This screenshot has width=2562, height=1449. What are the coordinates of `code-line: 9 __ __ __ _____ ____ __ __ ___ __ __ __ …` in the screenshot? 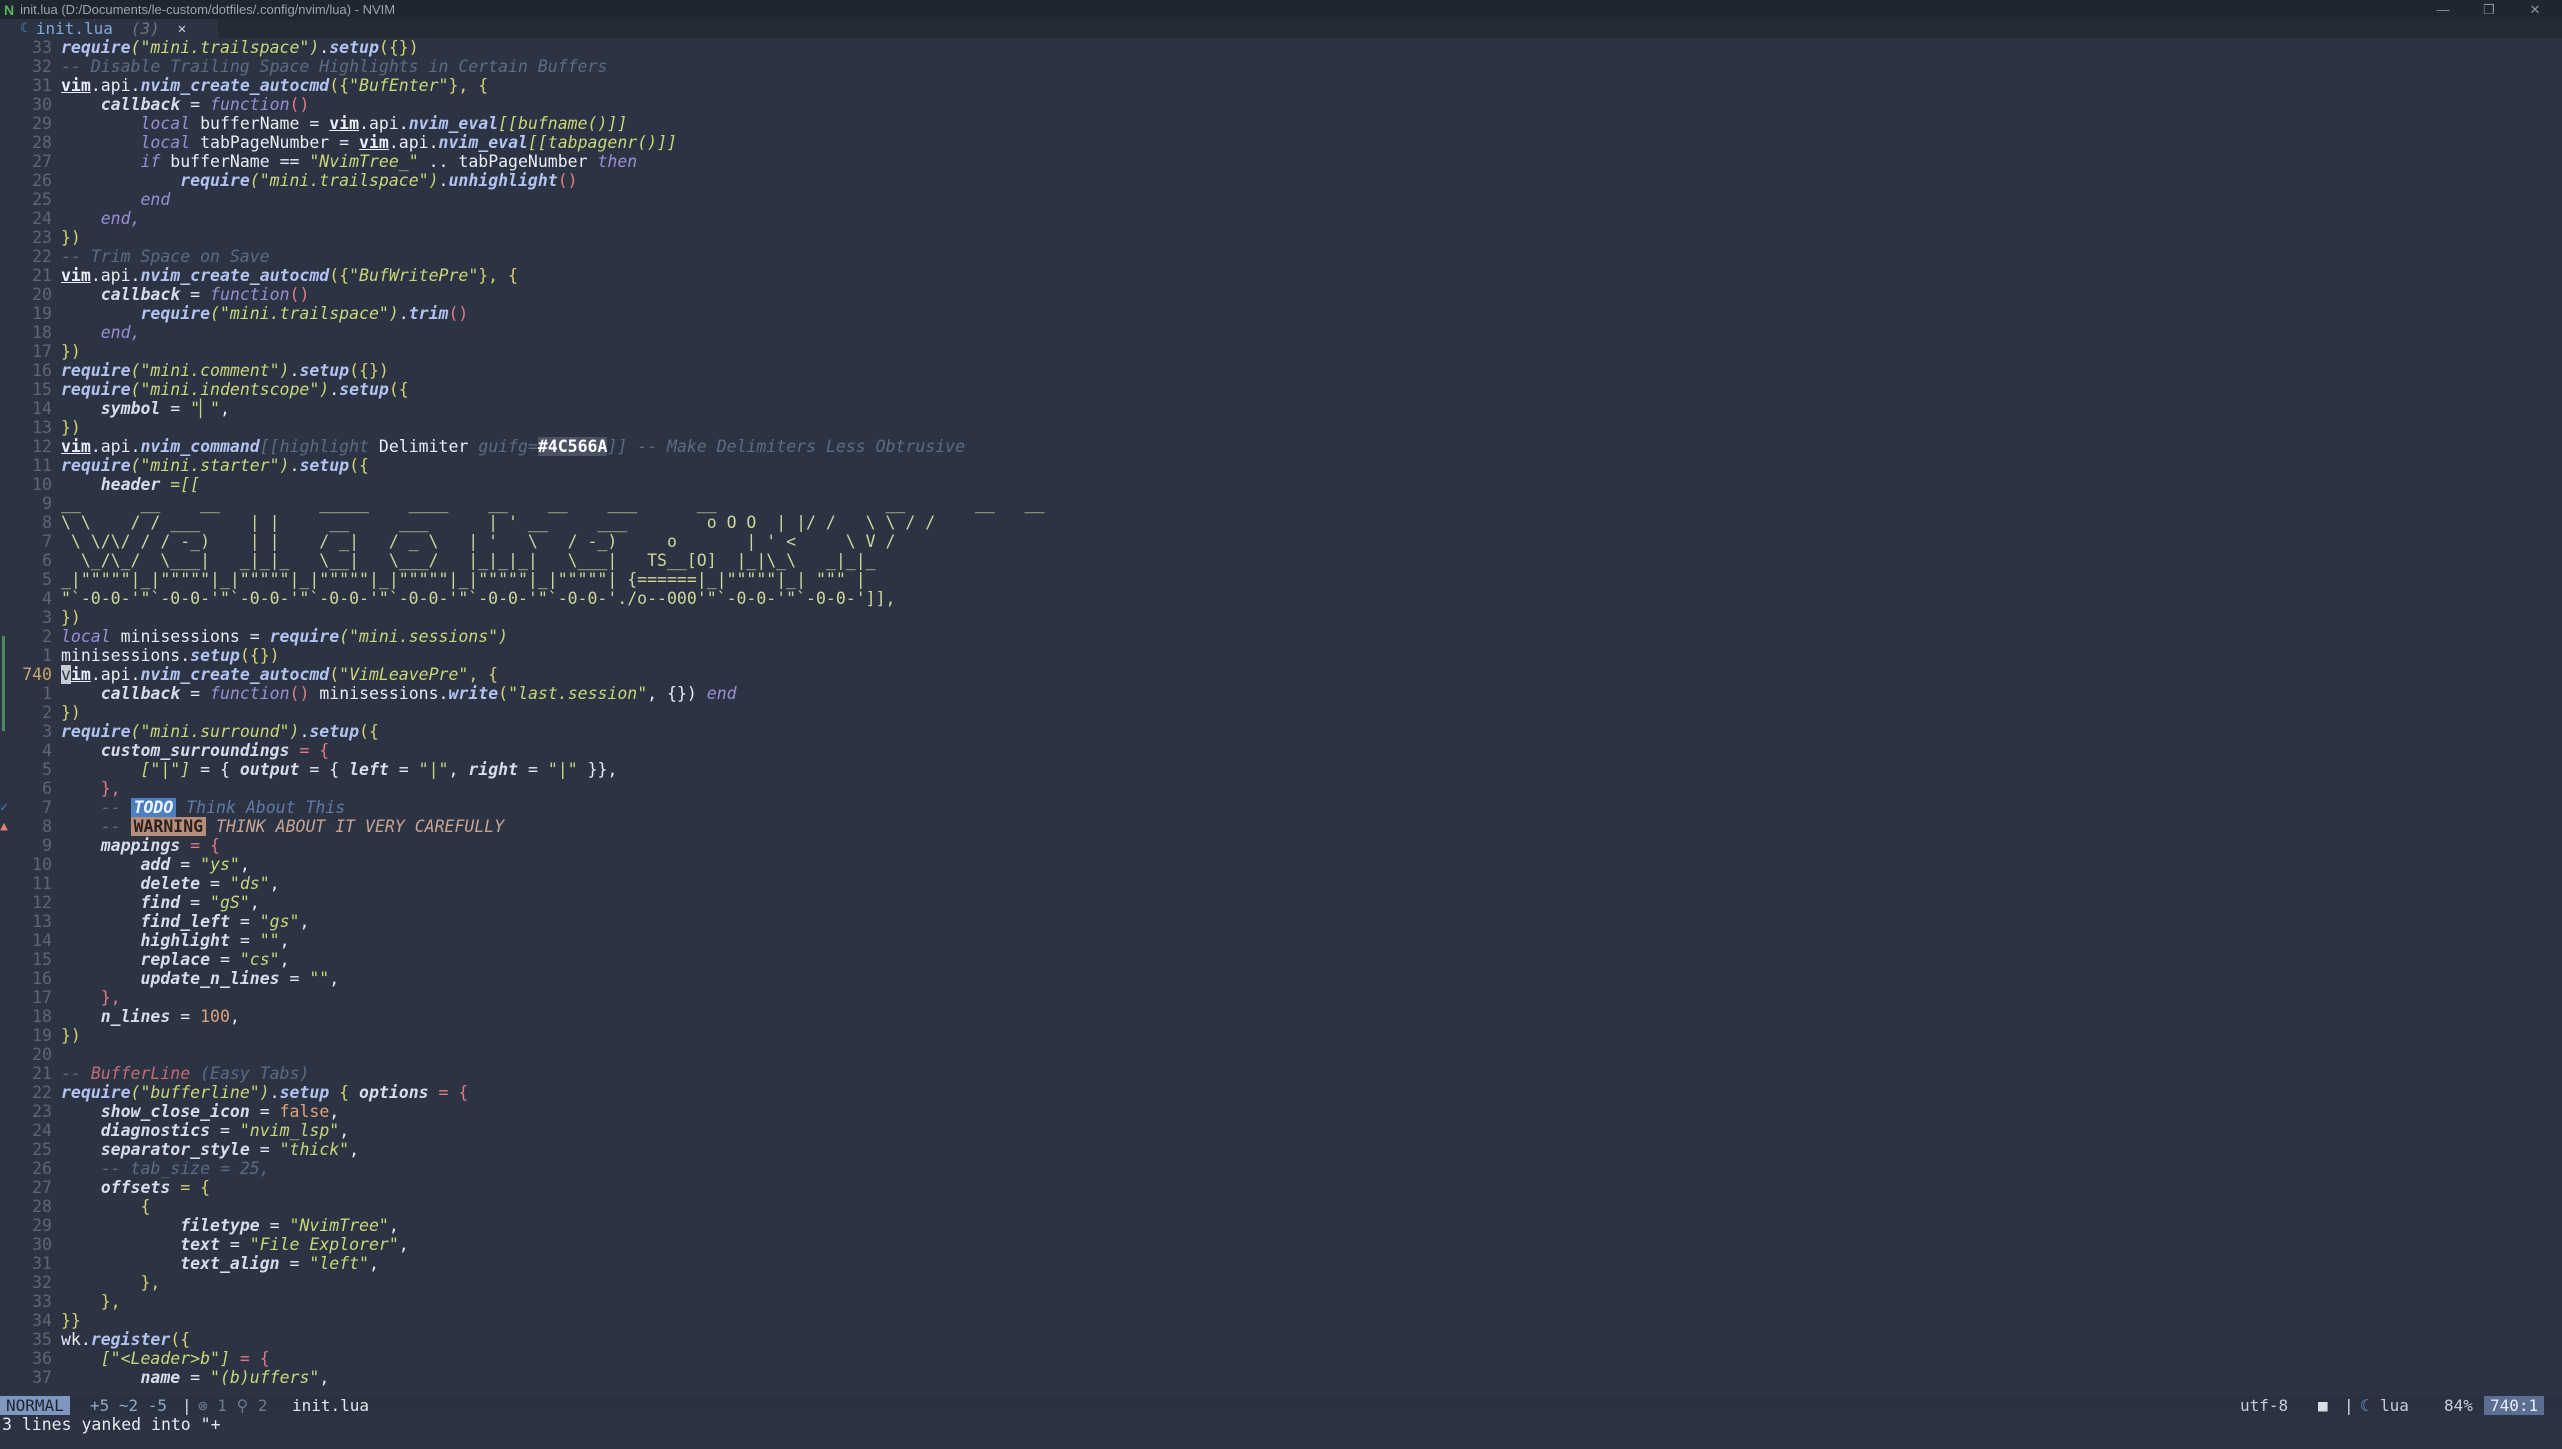 It's located at (522, 503).